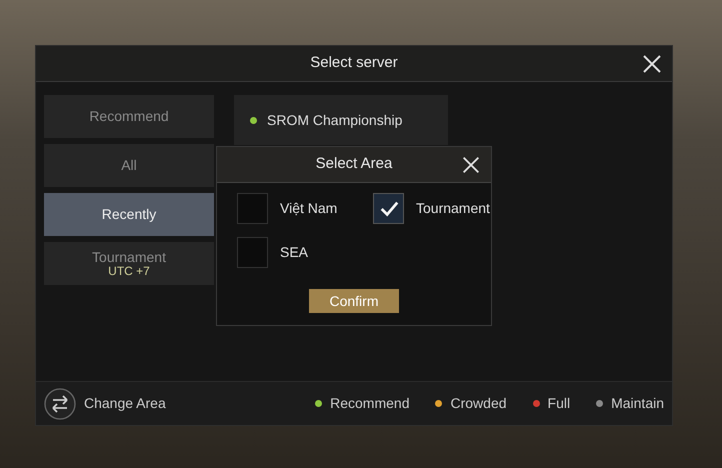 The height and width of the screenshot is (468, 722). What do you see at coordinates (129, 214) in the screenshot?
I see `server-tab: Recently` at bounding box center [129, 214].